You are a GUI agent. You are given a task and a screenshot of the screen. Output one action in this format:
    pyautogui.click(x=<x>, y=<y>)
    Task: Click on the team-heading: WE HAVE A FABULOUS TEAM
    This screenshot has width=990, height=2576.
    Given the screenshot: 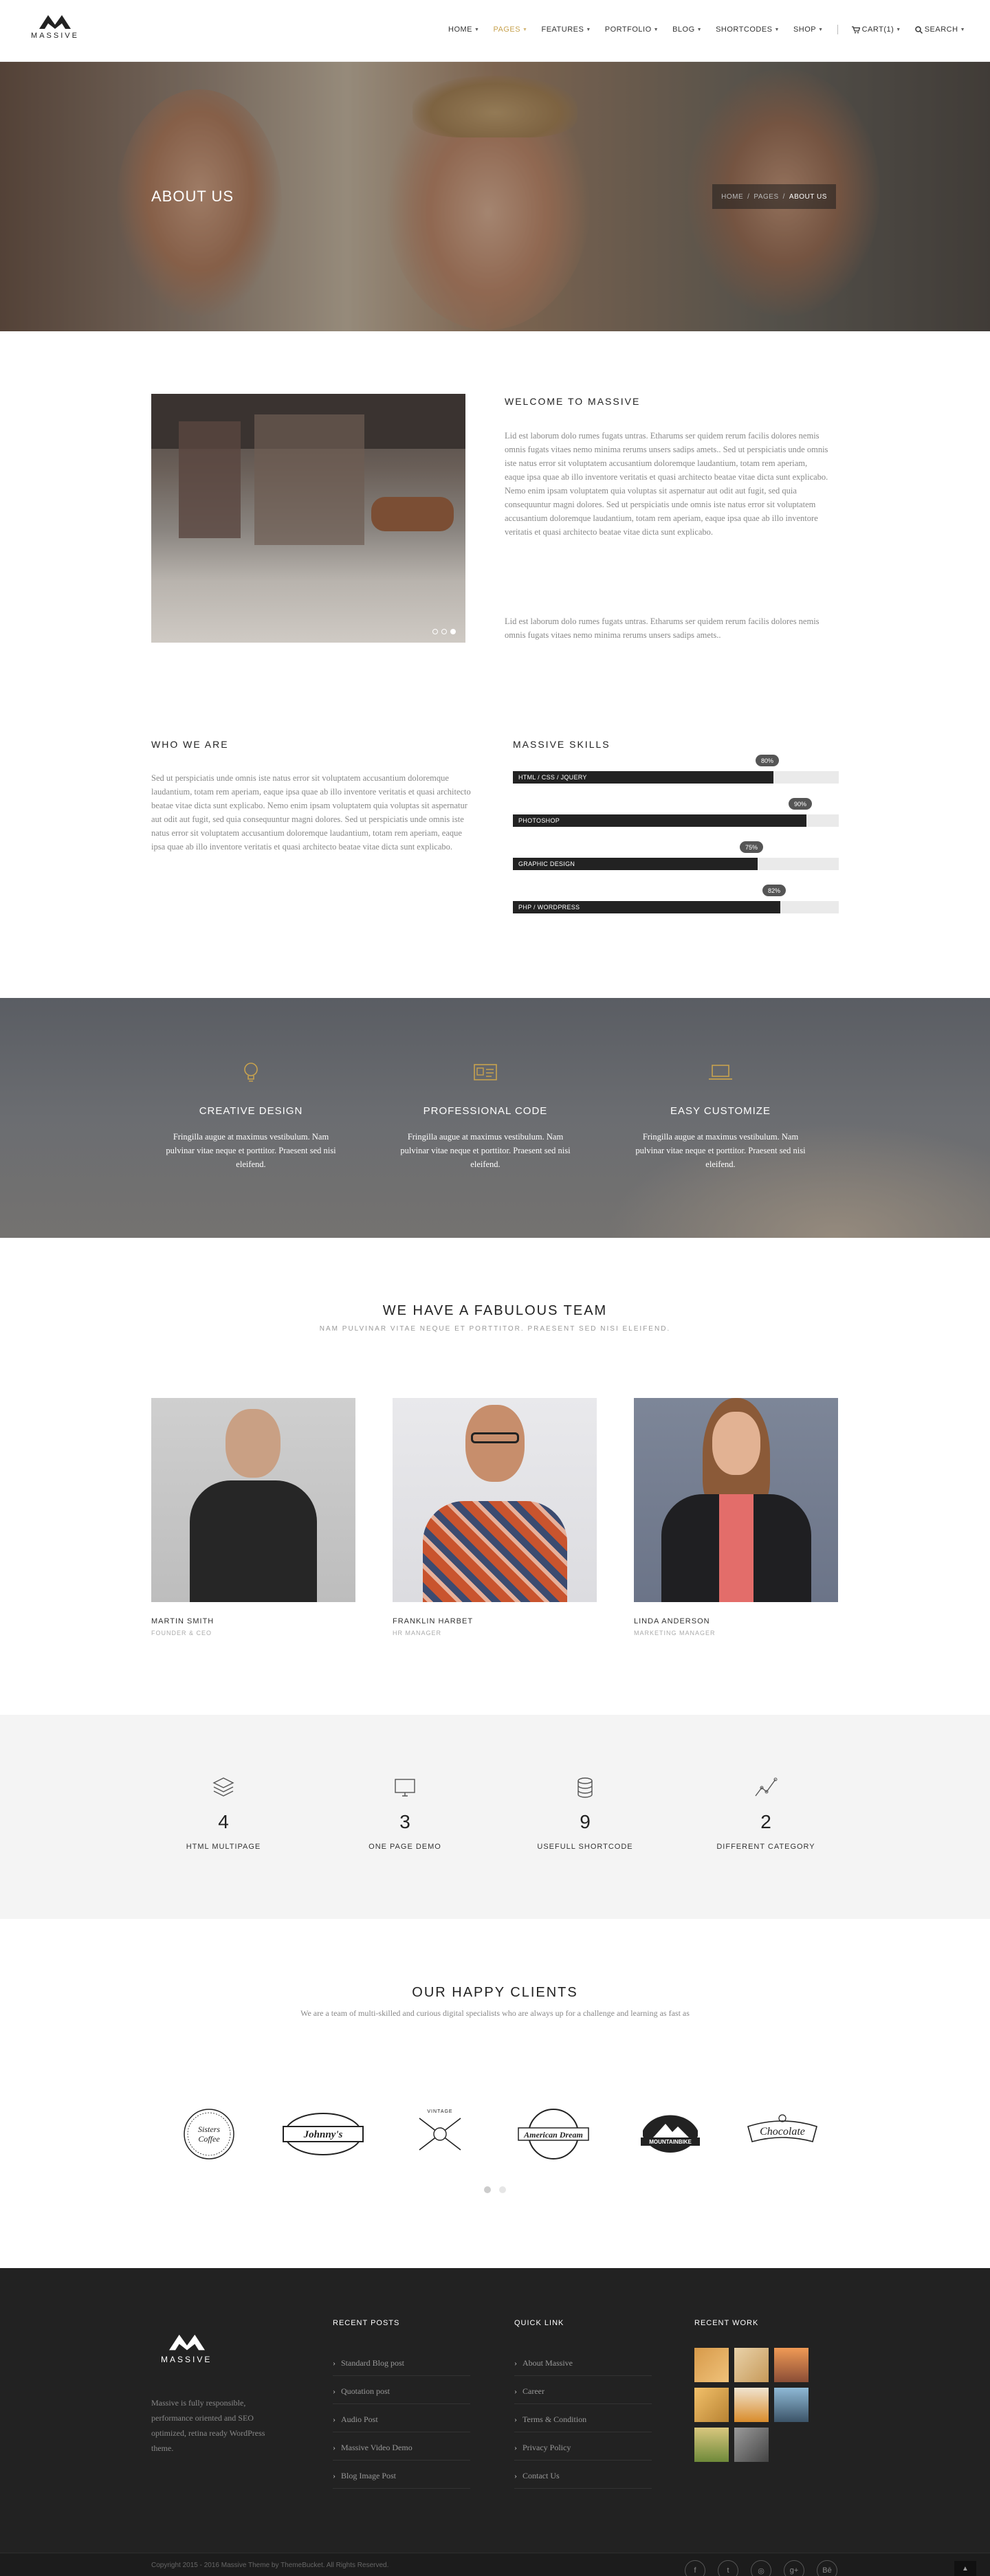 What is the action you would take?
    pyautogui.click(x=495, y=1310)
    